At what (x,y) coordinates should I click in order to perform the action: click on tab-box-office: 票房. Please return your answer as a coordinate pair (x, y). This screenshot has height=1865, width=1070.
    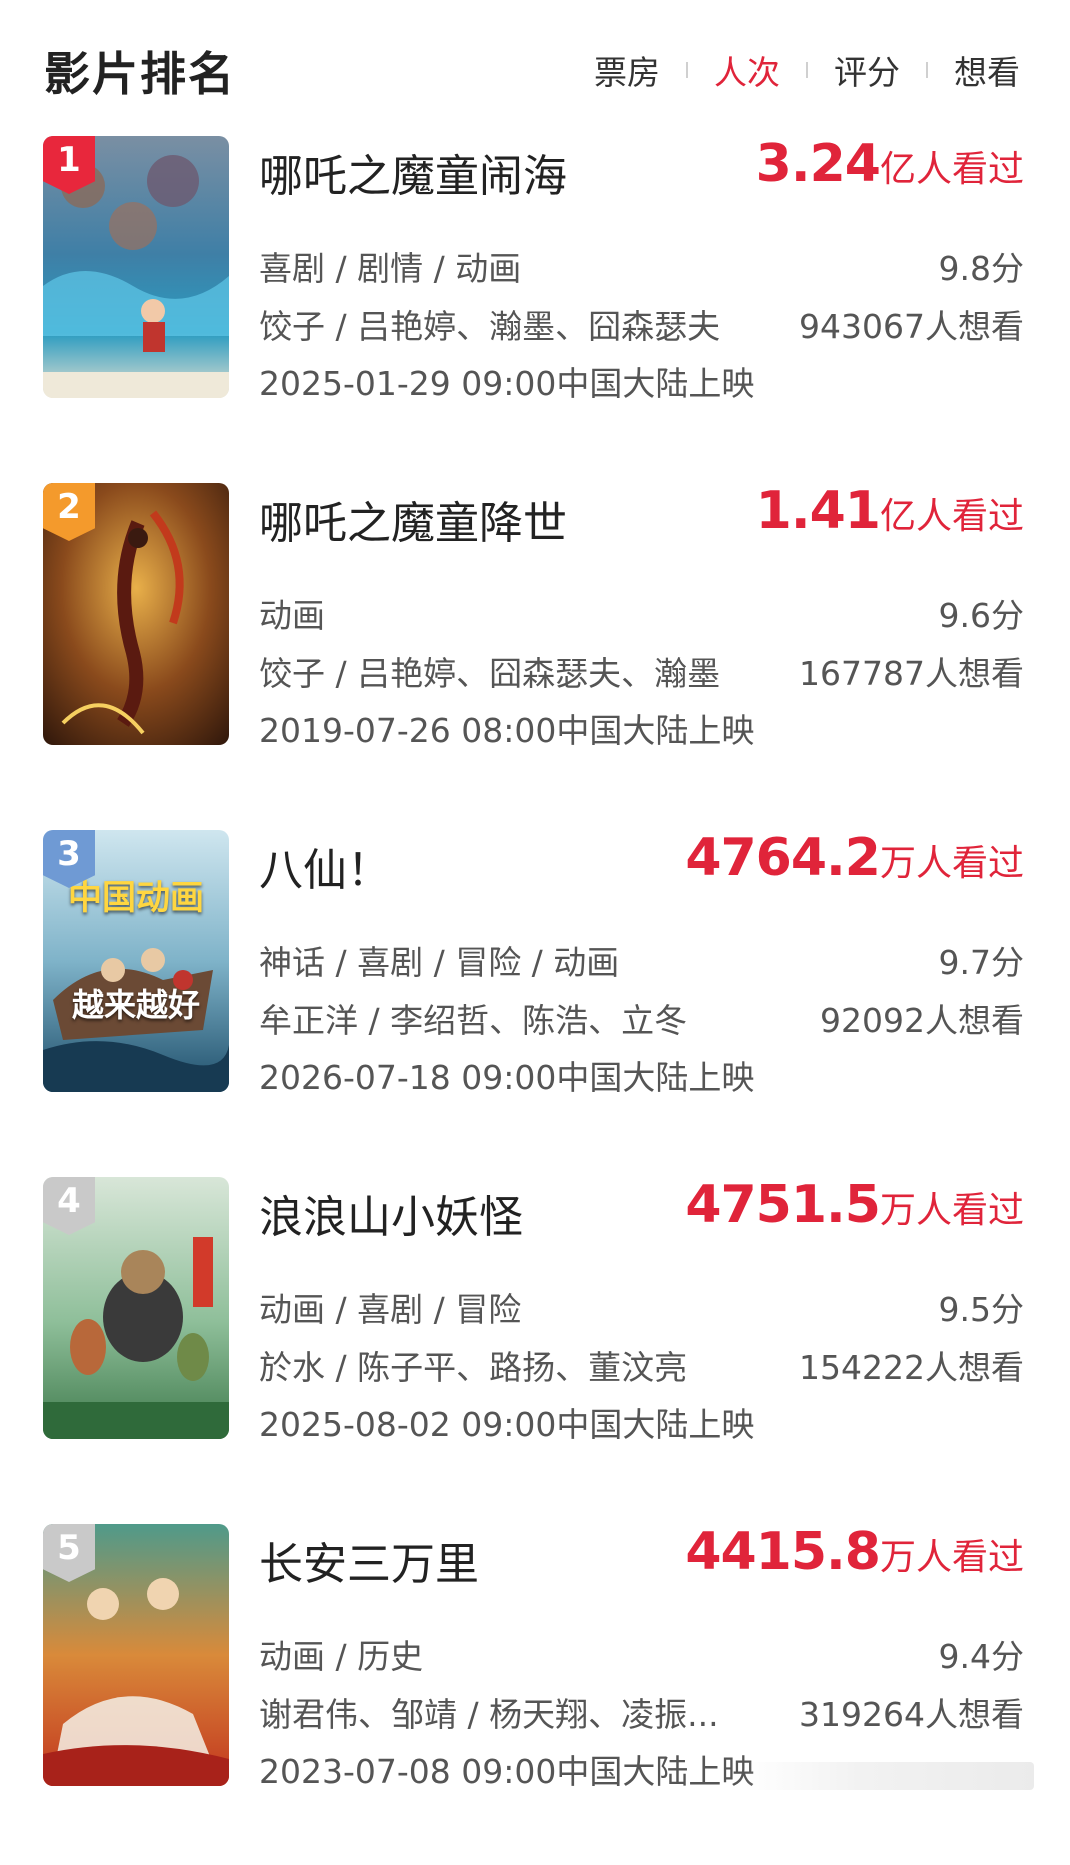
    Looking at the image, I should click on (627, 70).